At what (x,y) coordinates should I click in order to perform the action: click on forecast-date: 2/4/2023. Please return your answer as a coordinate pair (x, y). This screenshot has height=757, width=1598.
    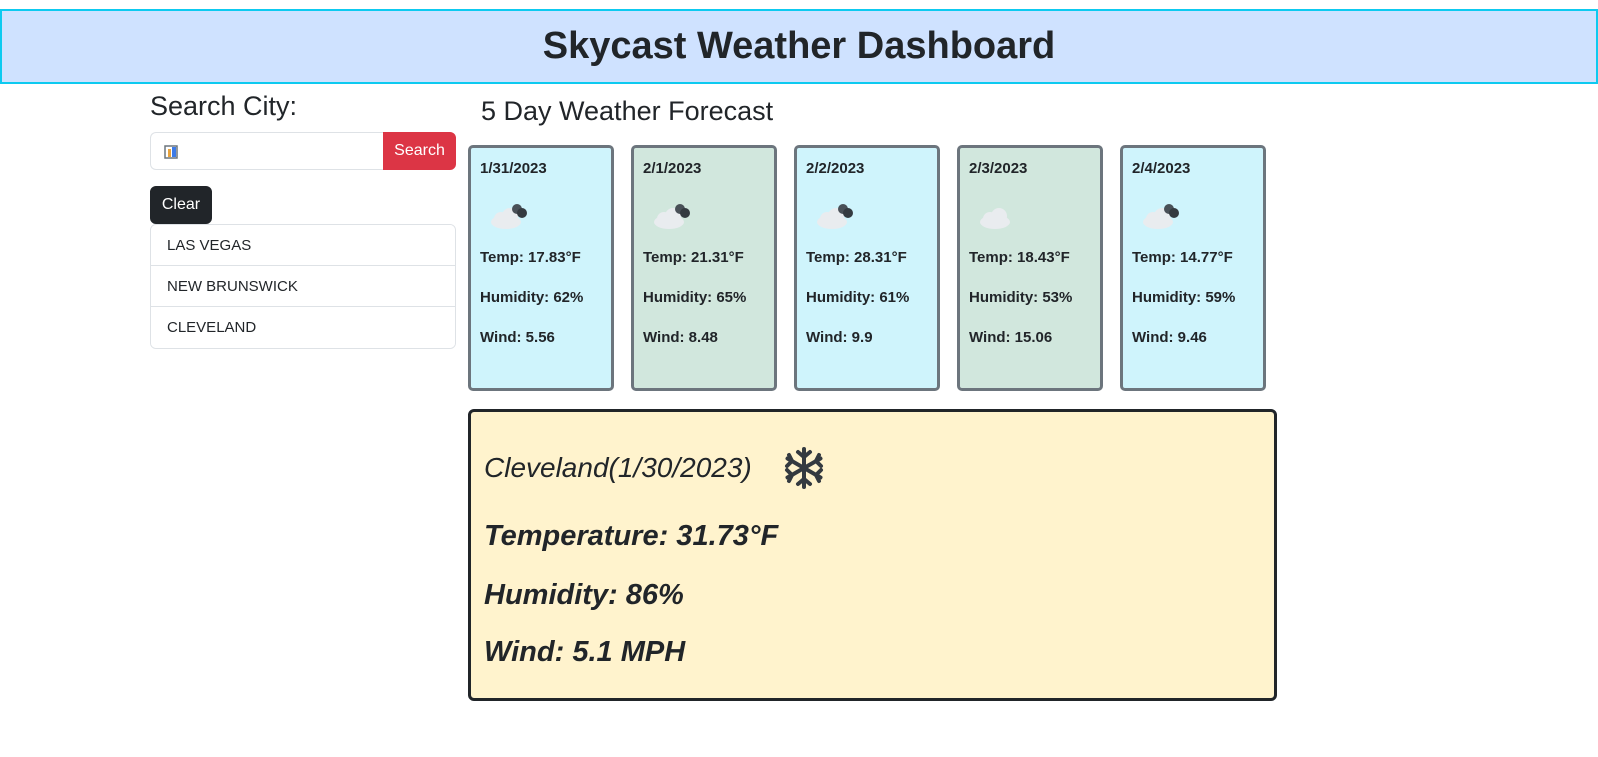
    Looking at the image, I should click on (1161, 168).